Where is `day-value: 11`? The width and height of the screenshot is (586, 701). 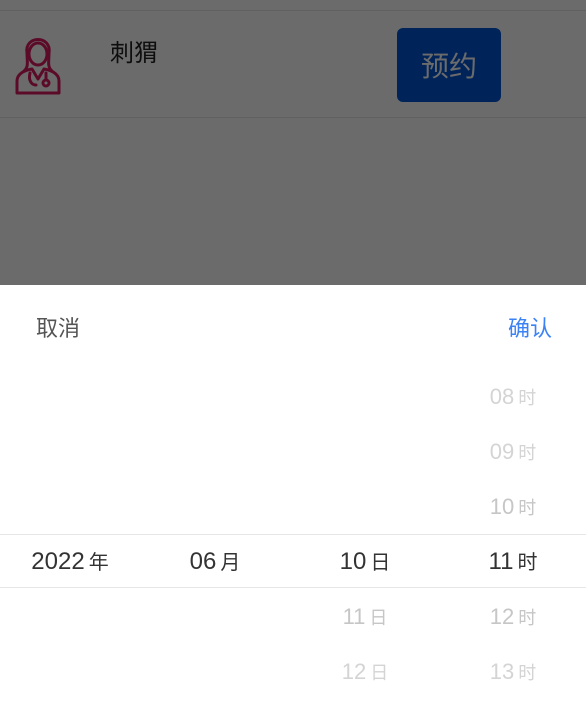 day-value: 11 is located at coordinates (354, 616).